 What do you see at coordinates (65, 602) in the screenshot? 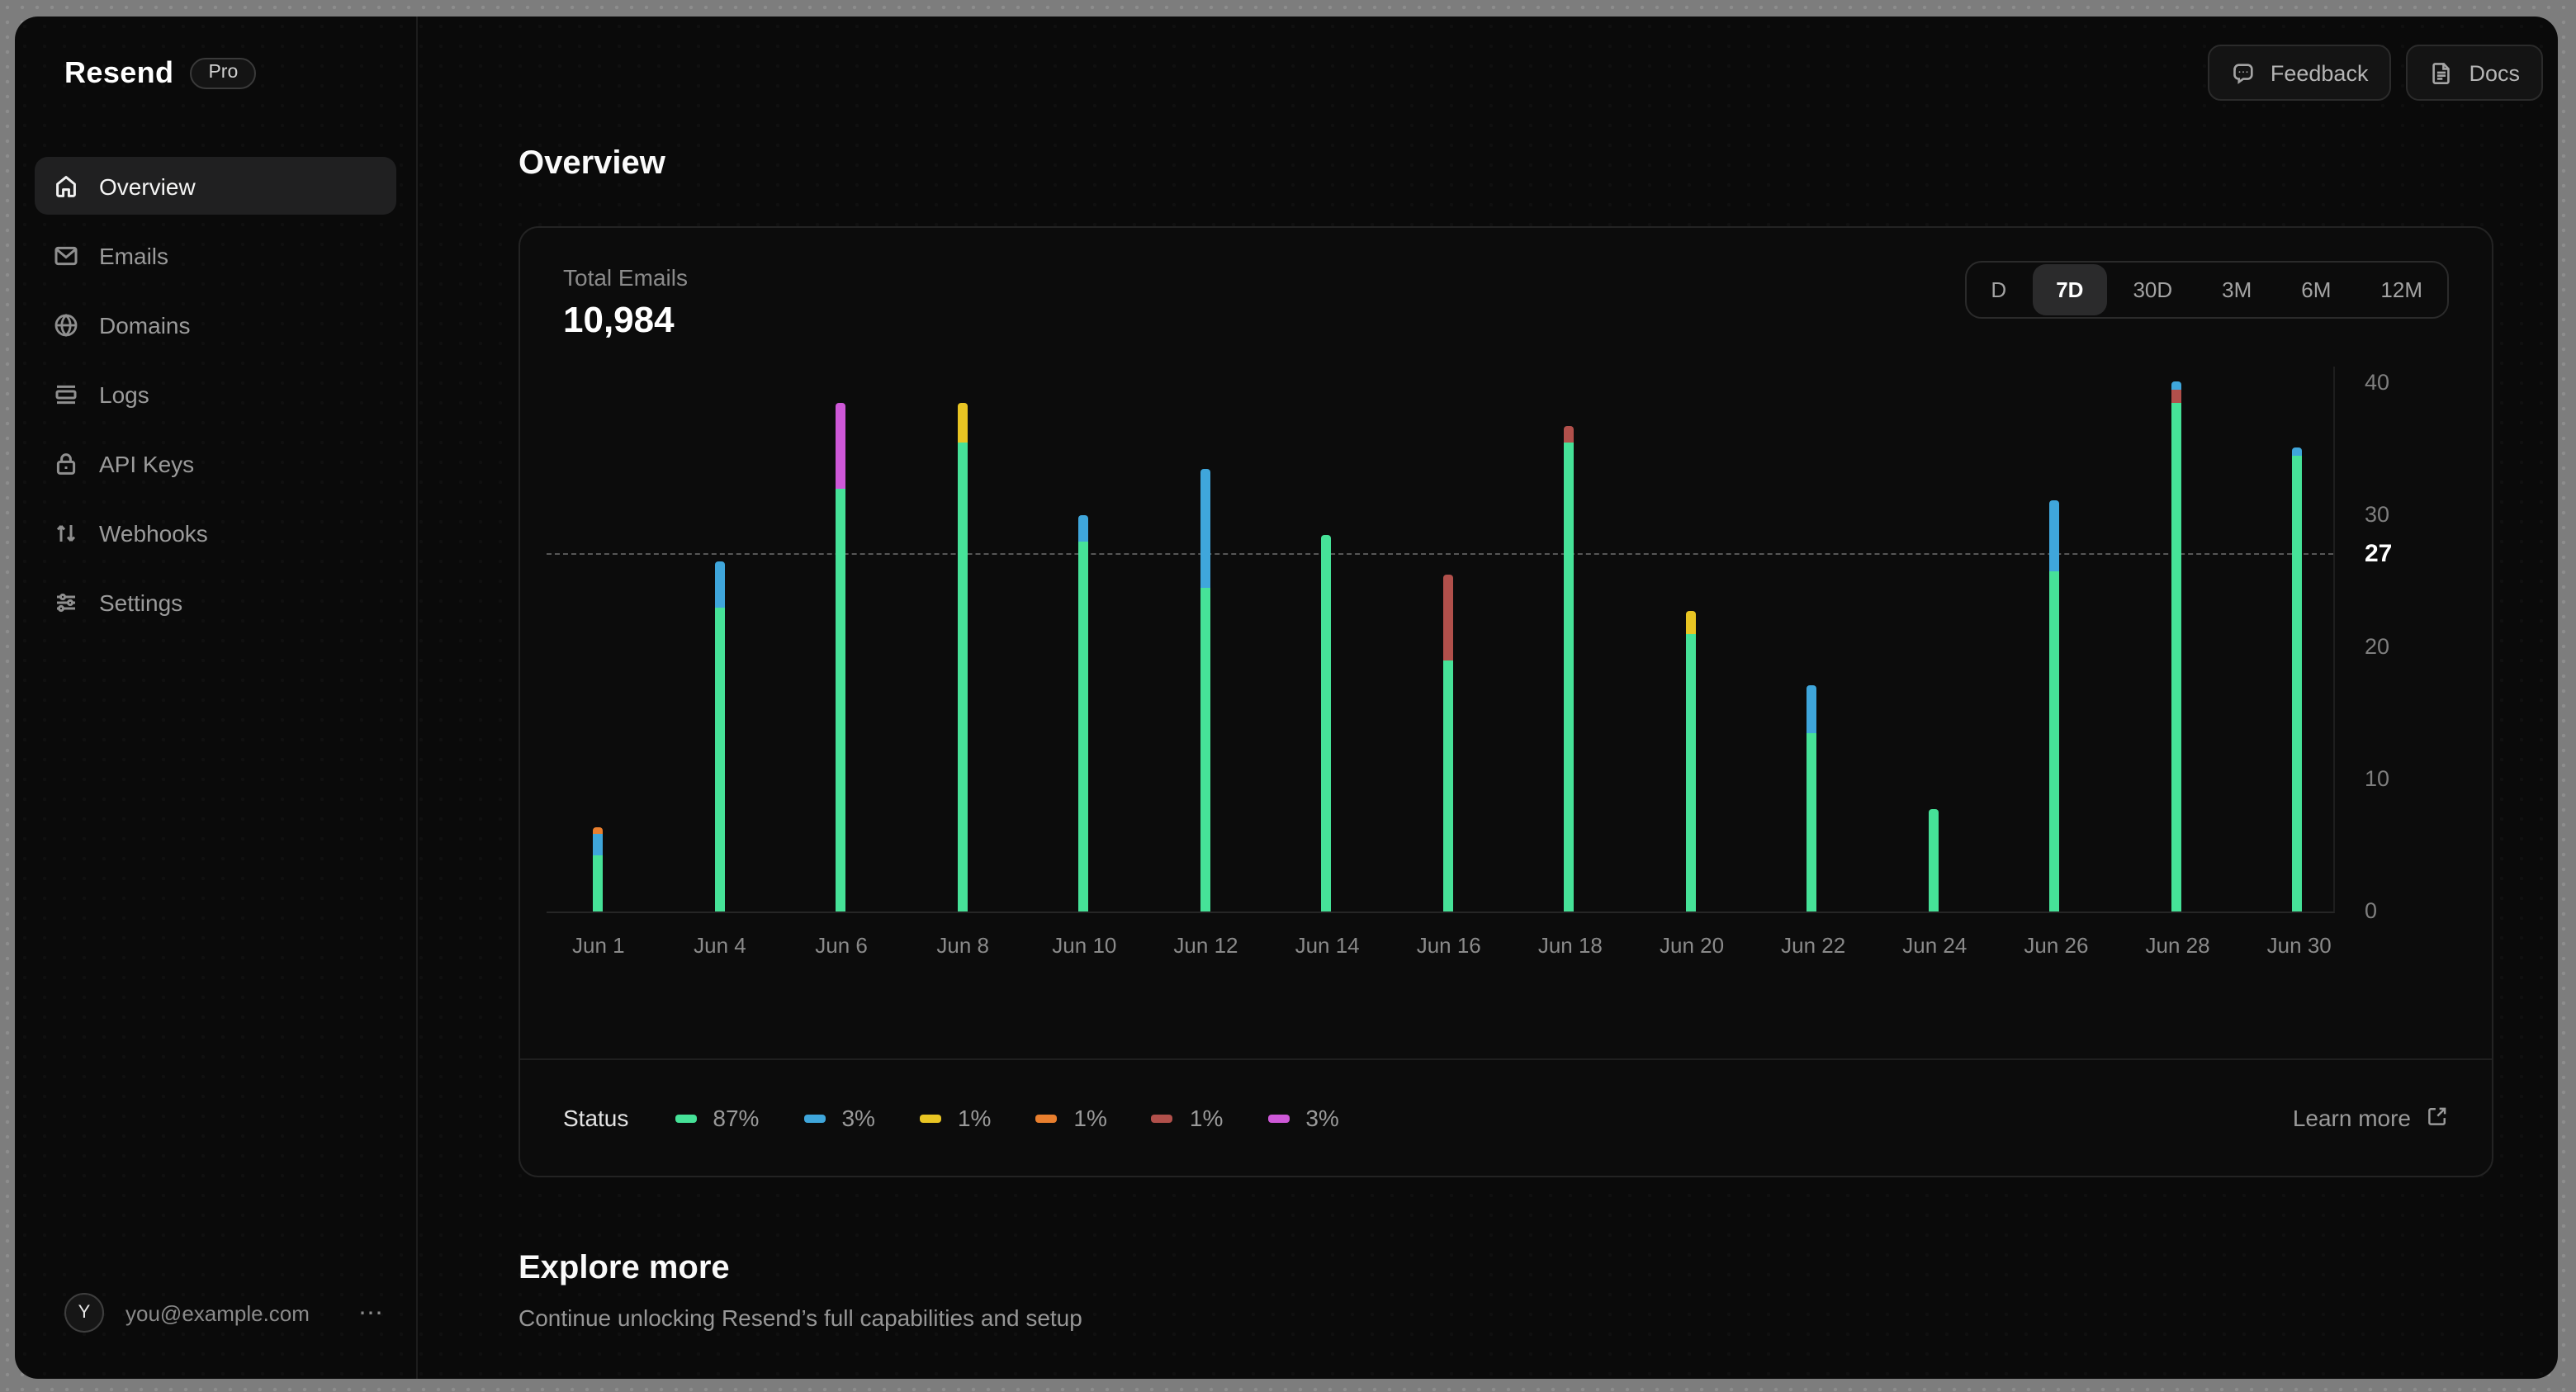
I see `sliders-icon` at bounding box center [65, 602].